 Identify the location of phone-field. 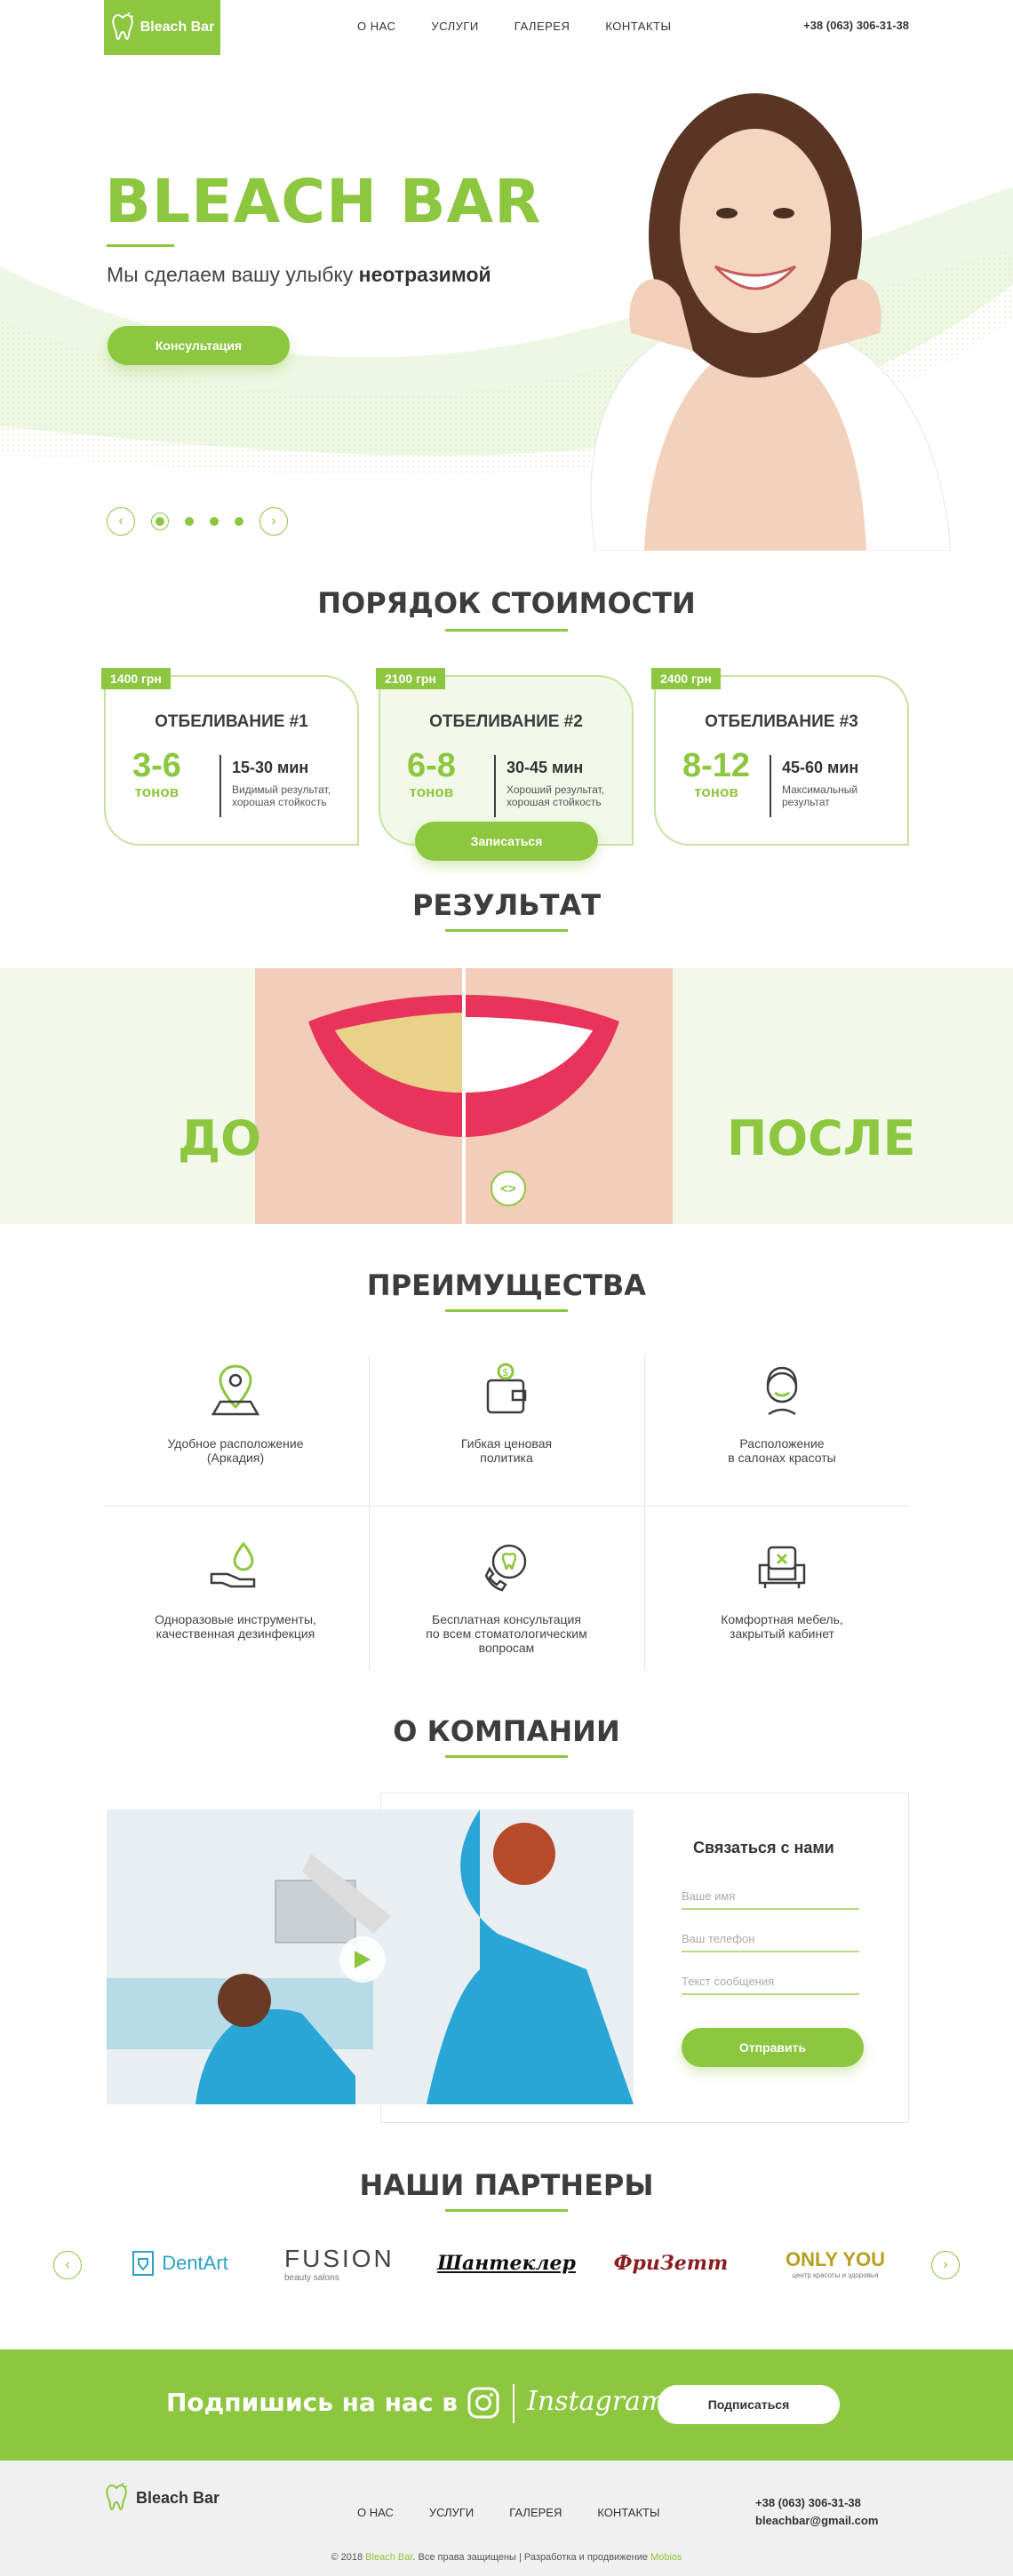
(770, 1939).